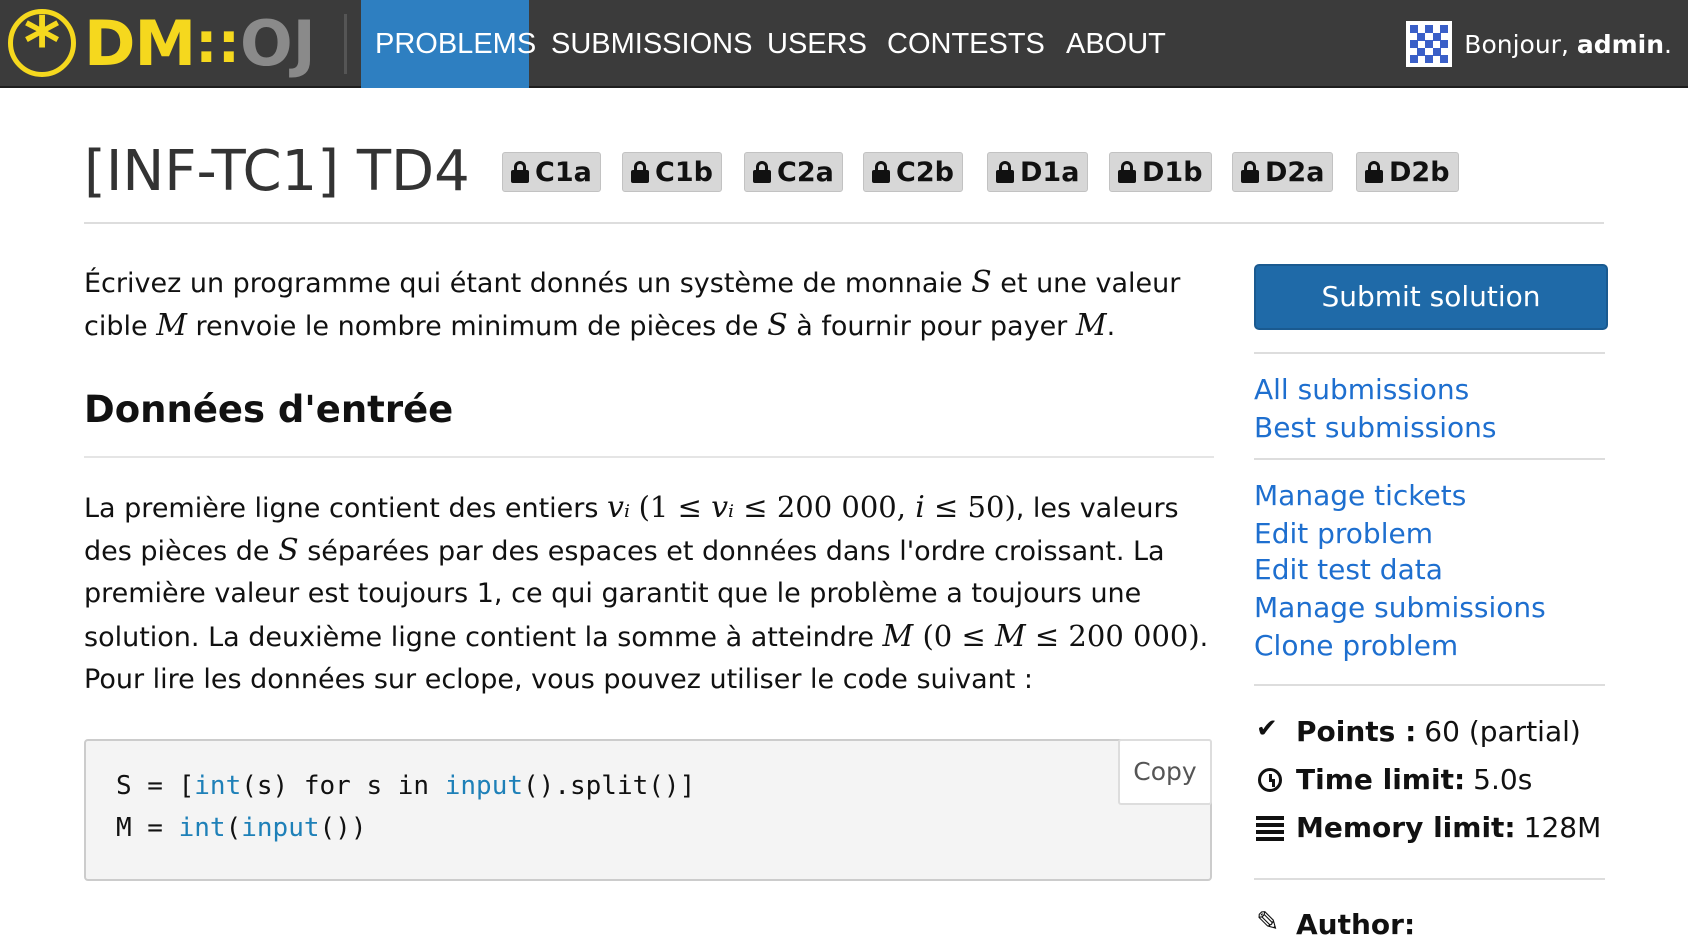 The height and width of the screenshot is (949, 1688). Describe the element at coordinates (1050, 172) in the screenshot. I see `badge-label: D1a` at that location.